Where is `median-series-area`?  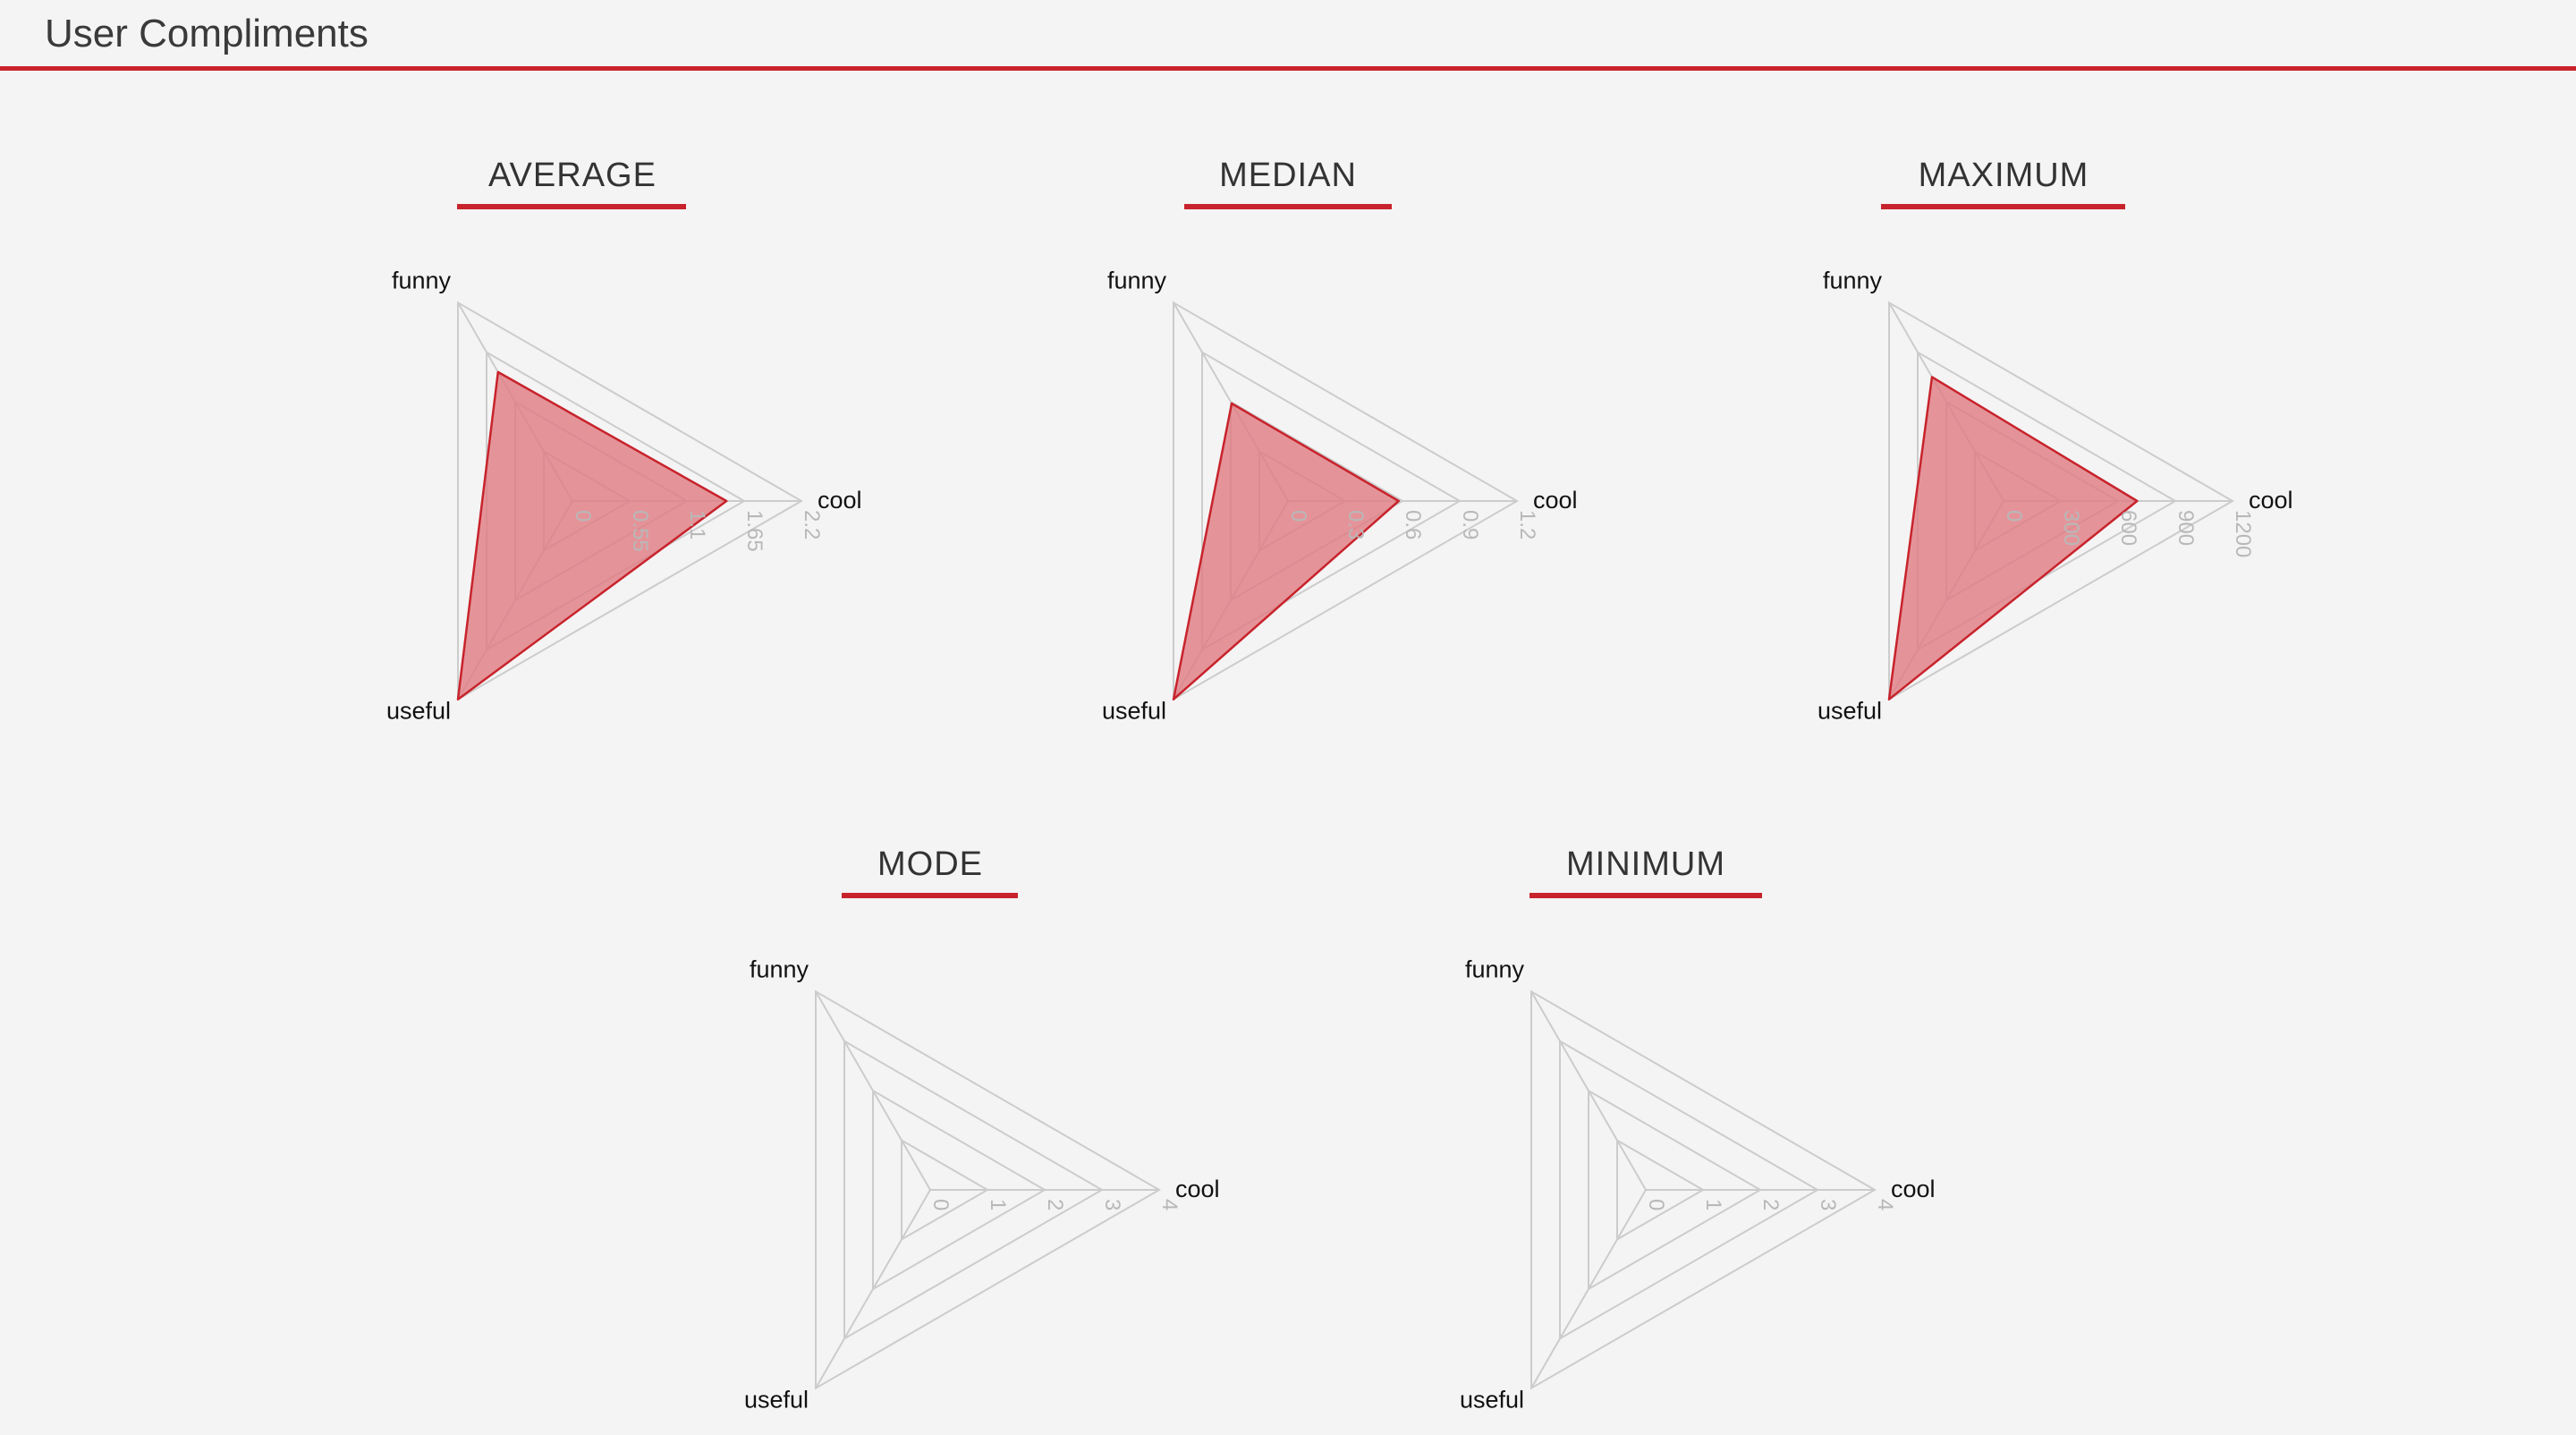 median-series-area is located at coordinates (1286, 551).